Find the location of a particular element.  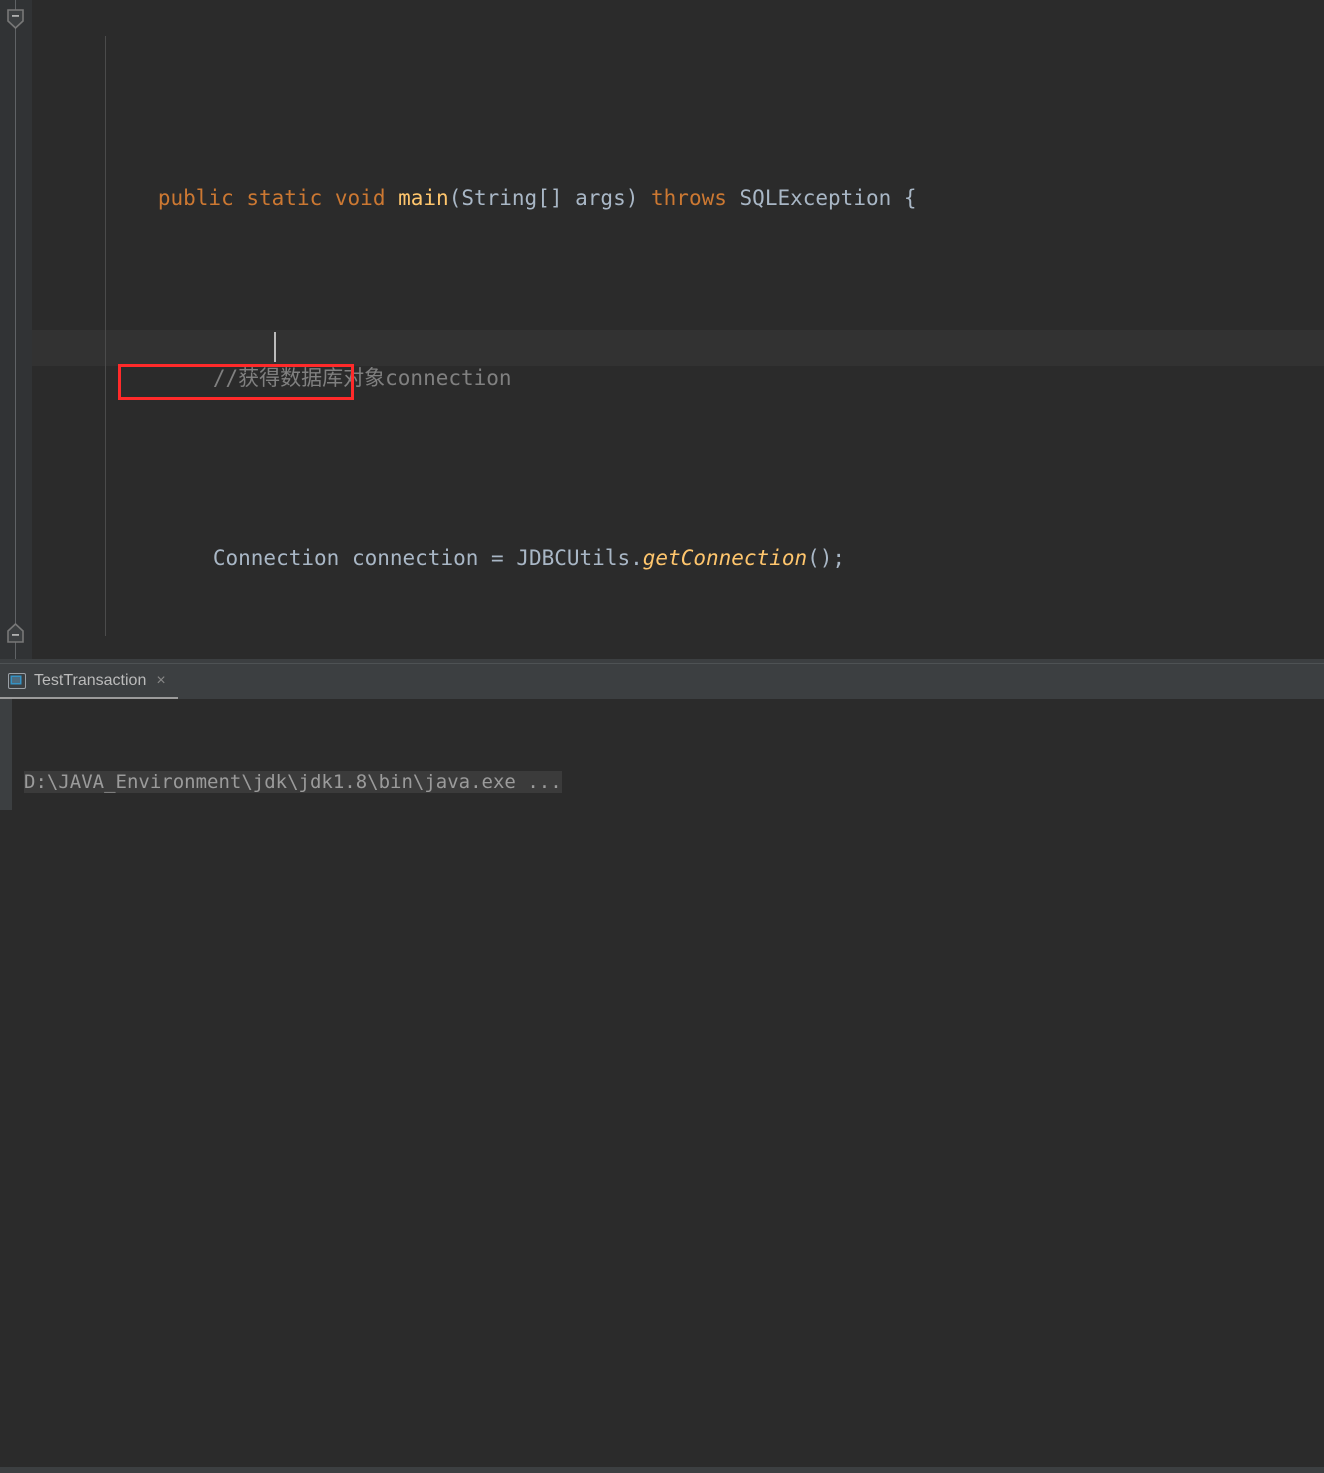

run-tab-testtransaction: TestTransaction × is located at coordinates (89, 682).